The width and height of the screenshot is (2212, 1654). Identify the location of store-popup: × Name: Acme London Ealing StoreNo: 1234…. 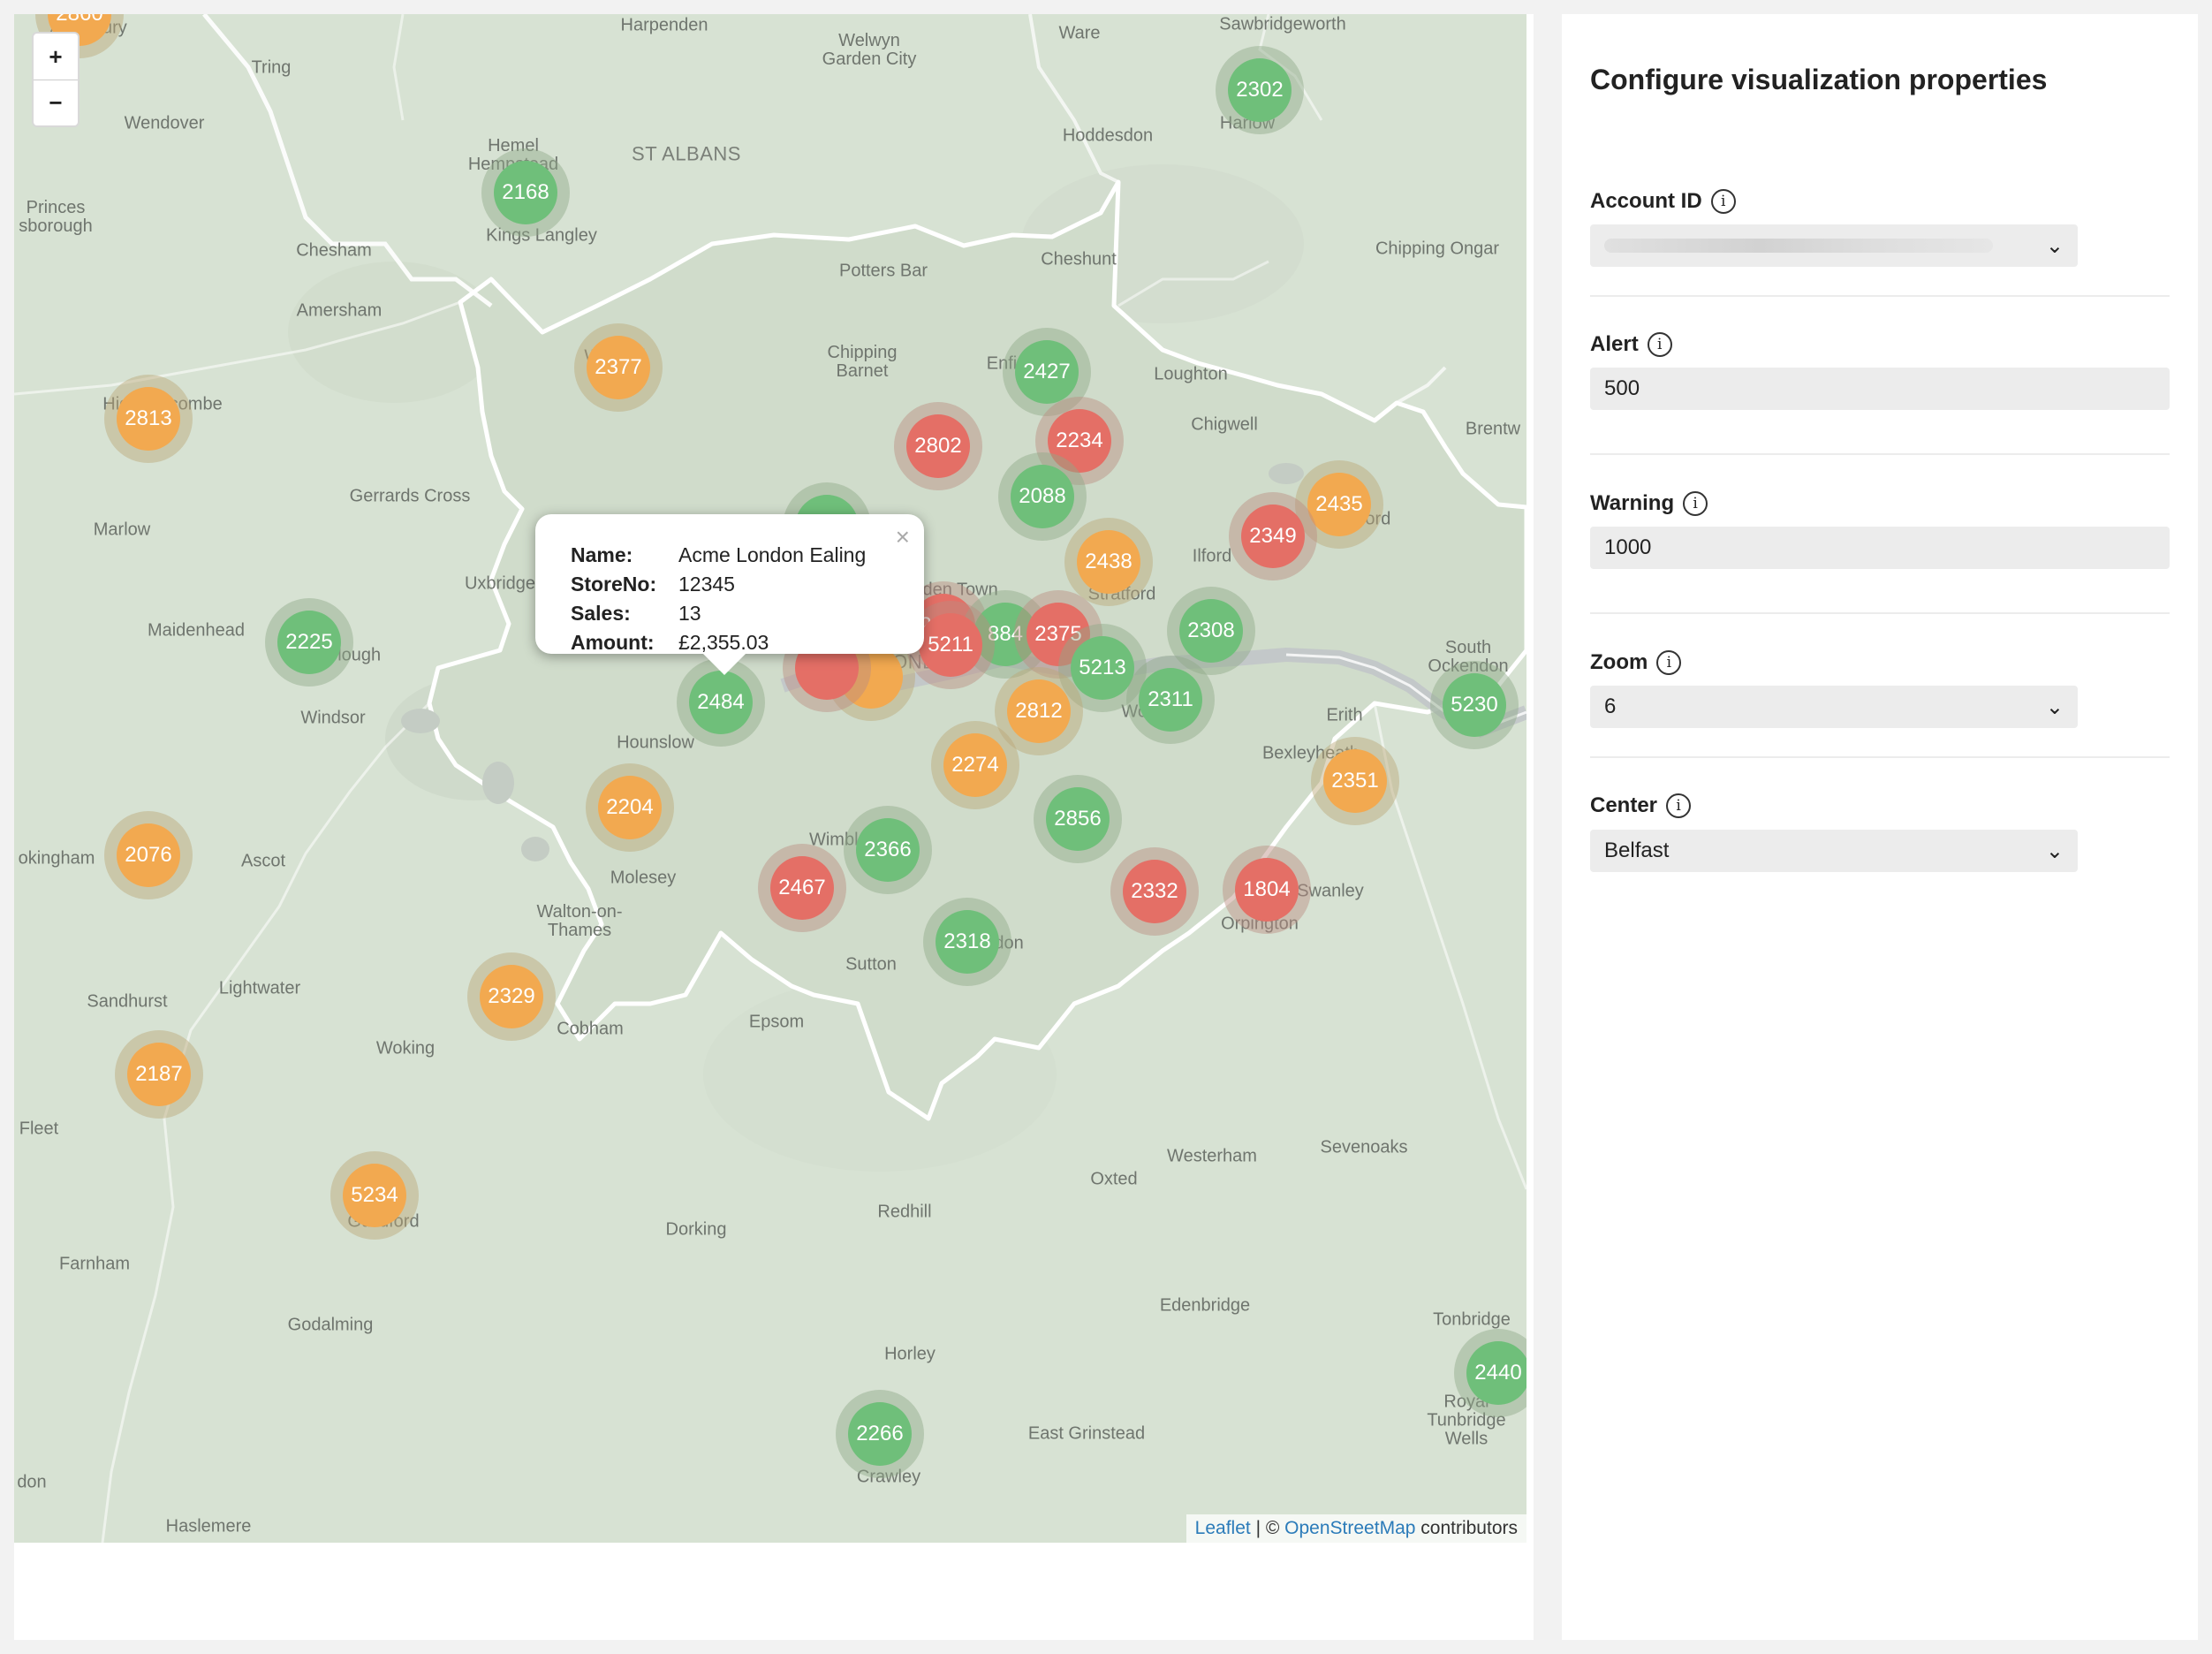
(729, 594).